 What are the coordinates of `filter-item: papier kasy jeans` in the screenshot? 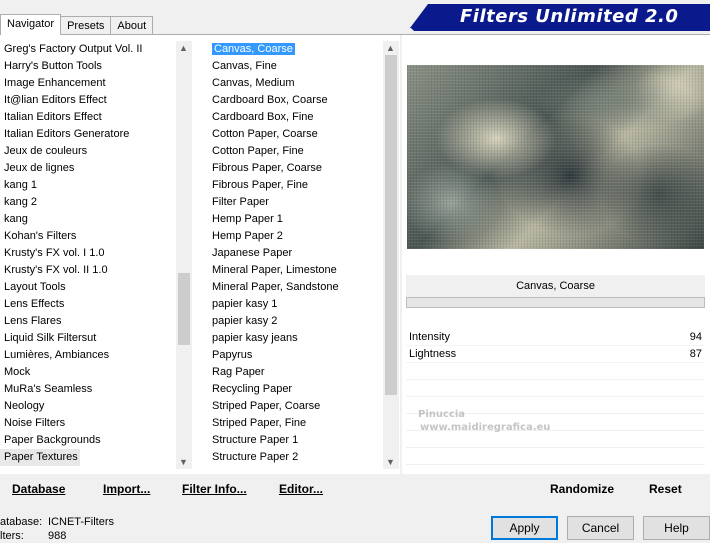 It's located at (296, 338).